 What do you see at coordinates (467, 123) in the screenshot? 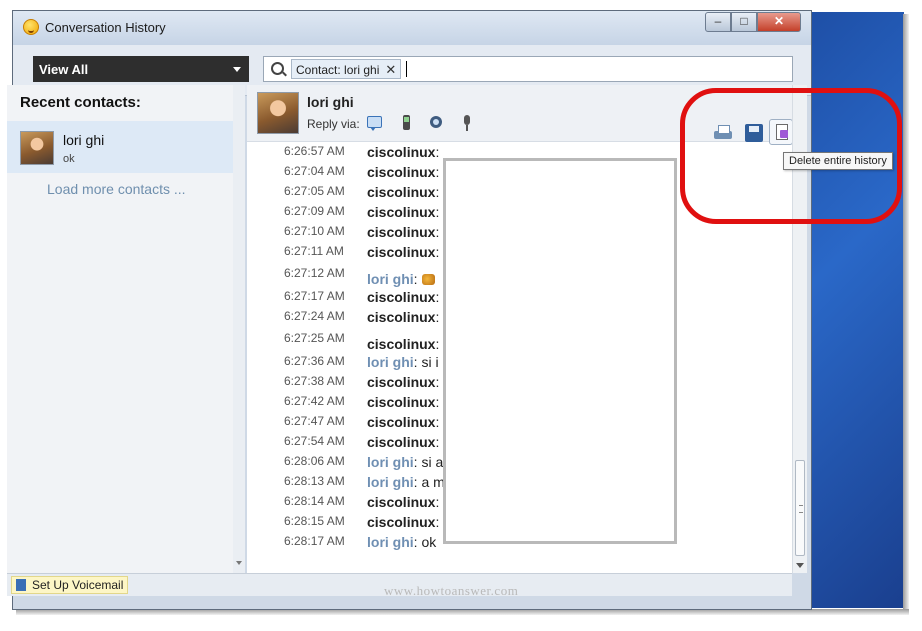
I see `microphone-icon` at bounding box center [467, 123].